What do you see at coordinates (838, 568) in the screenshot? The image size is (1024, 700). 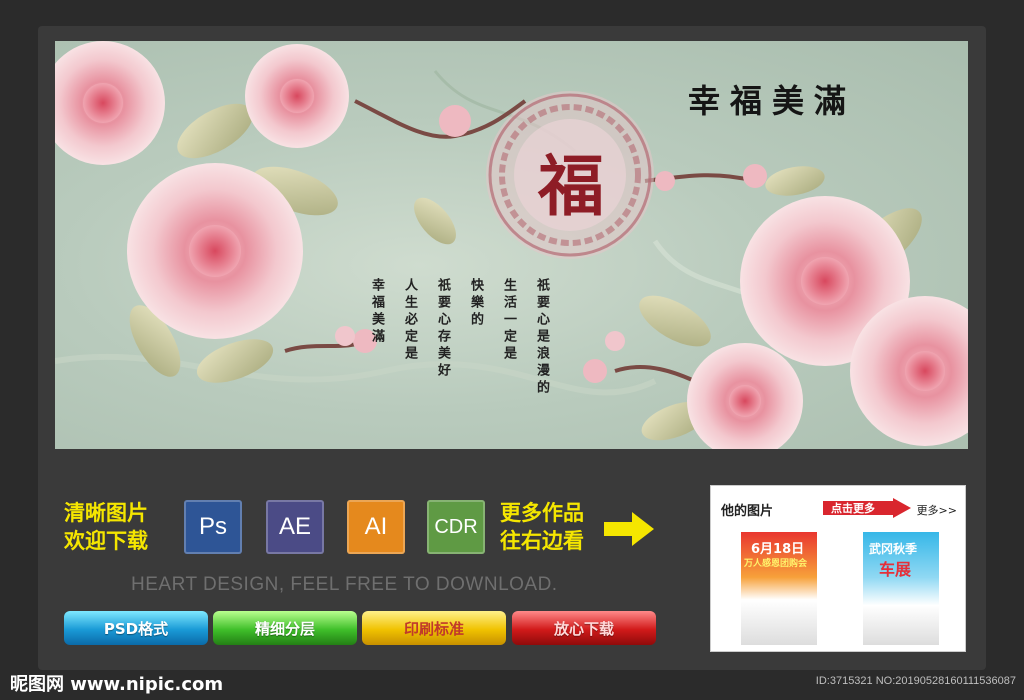 I see `related-images-panel: 他的图片 点击更多 更多>> 6月18日 万人感恩团购会 武冈秋季 车展` at bounding box center [838, 568].